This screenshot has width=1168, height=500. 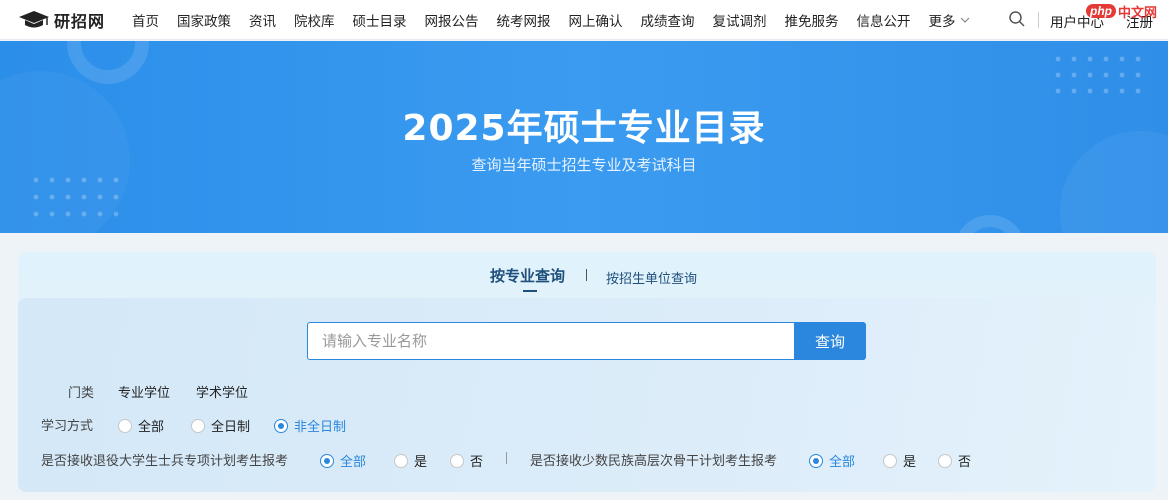 What do you see at coordinates (584, 128) in the screenshot?
I see `page-title: 2025年硕士专业目录` at bounding box center [584, 128].